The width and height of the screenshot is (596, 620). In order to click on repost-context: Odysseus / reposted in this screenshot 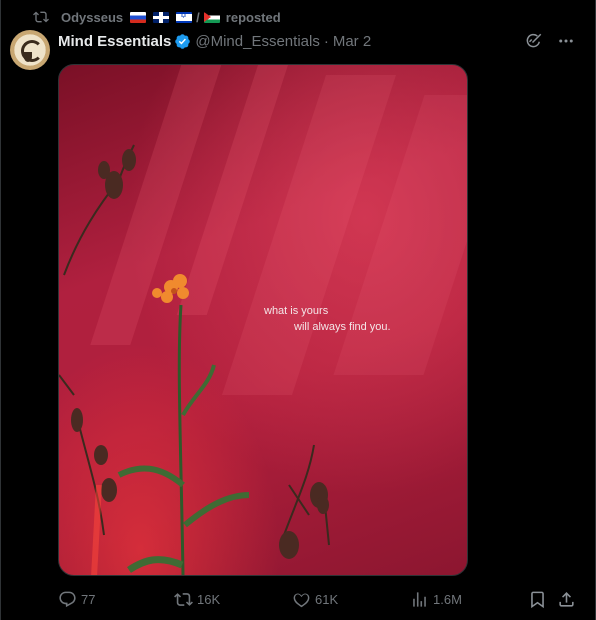, I will do `click(157, 17)`.